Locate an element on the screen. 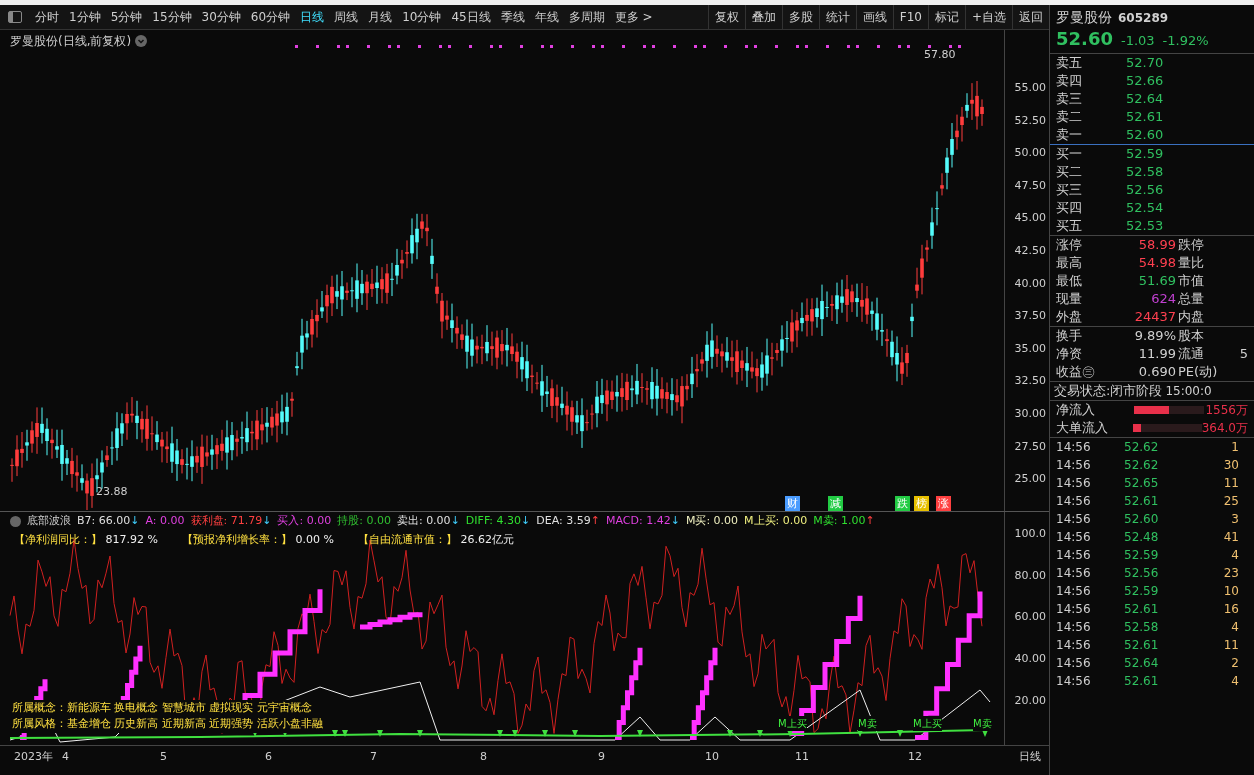 Image resolution: width=1254 pixels, height=775 pixels. stat-value: 9.89% is located at coordinates (1154, 336).